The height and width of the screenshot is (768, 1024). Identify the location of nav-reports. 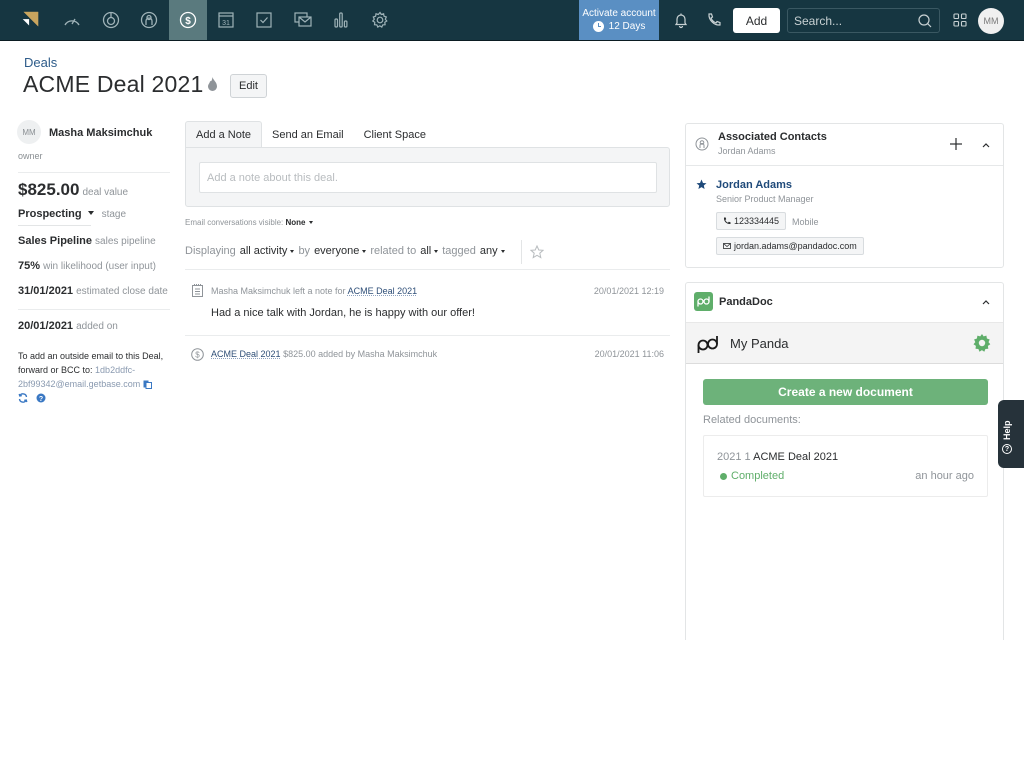
(341, 20).